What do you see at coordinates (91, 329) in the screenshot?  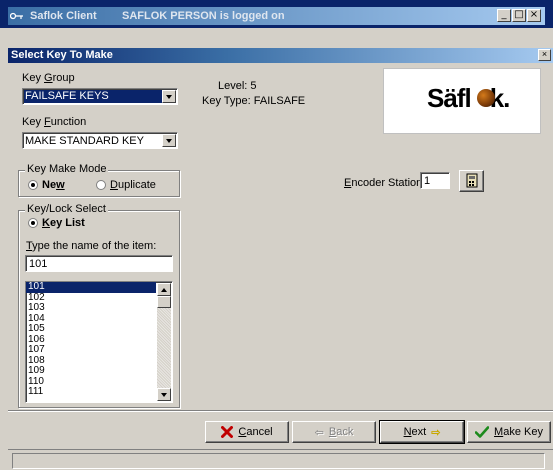 I see `list-item: 105` at bounding box center [91, 329].